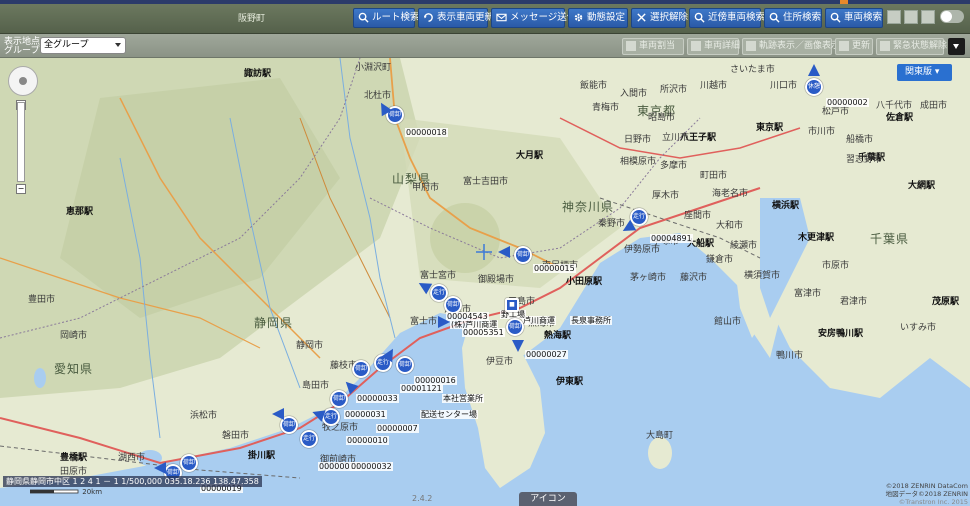  What do you see at coordinates (591, 320) in the screenshot?
I see `place-annotation: 長泉事務所` at bounding box center [591, 320].